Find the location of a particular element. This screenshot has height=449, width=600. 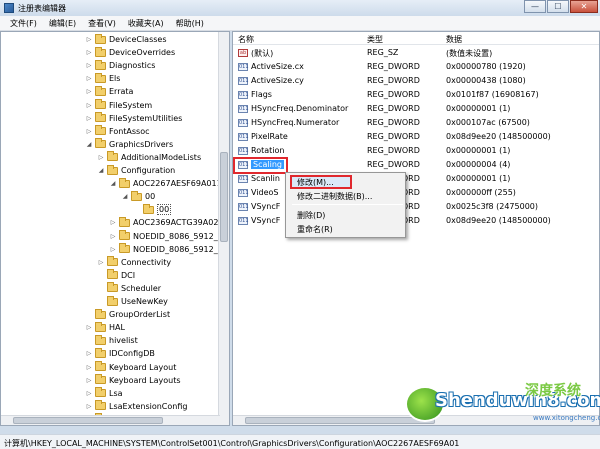

tree-item: ▷ Keyboard Layout is located at coordinates (130, 367).